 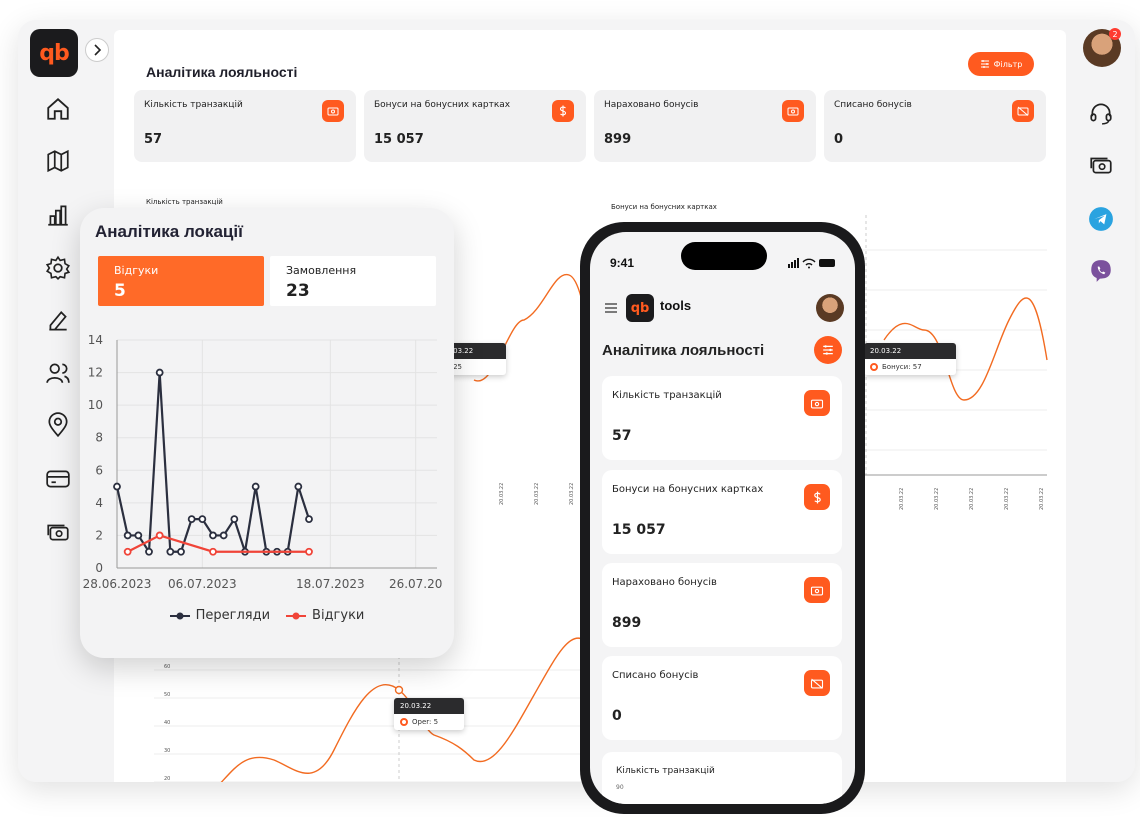 What do you see at coordinates (817, 497) in the screenshot?
I see `dollar-icon` at bounding box center [817, 497].